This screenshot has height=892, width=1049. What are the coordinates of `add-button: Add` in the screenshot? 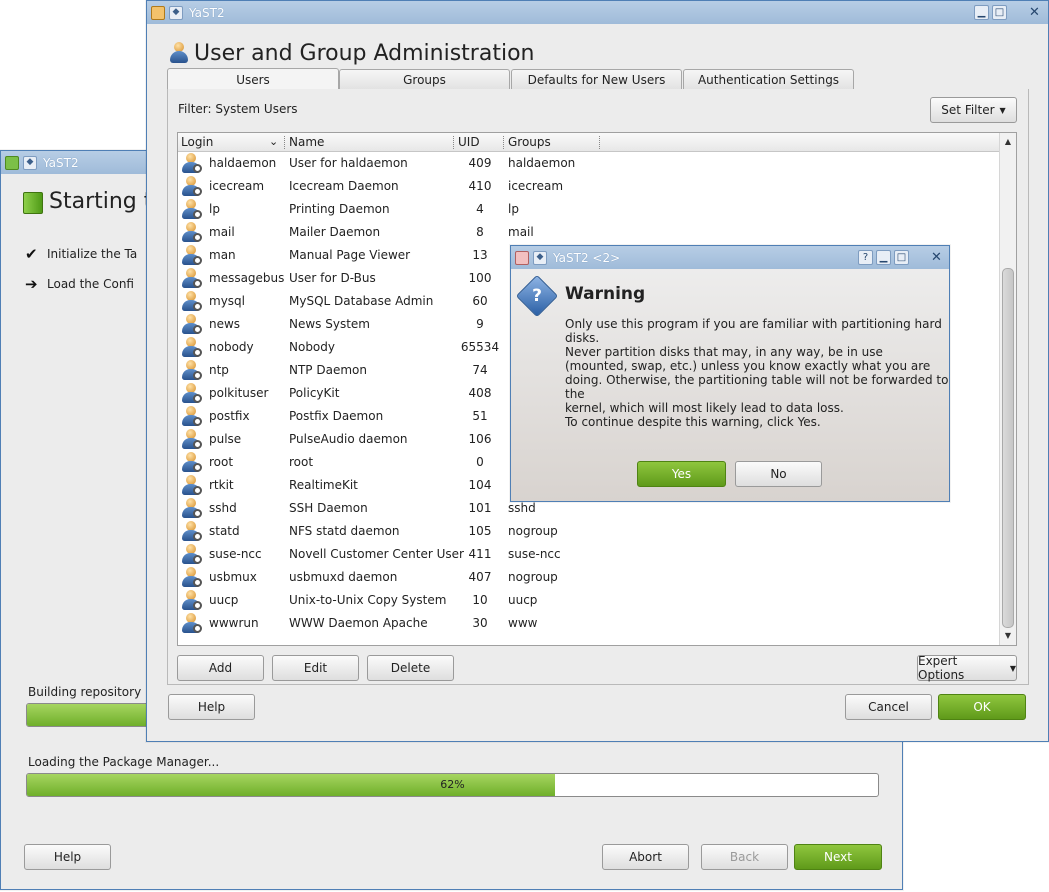 It's located at (220, 668).